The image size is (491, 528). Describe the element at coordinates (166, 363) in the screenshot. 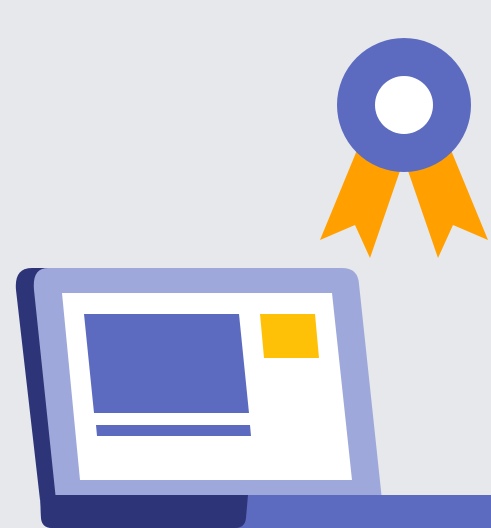

I see `screen-content-block` at that location.